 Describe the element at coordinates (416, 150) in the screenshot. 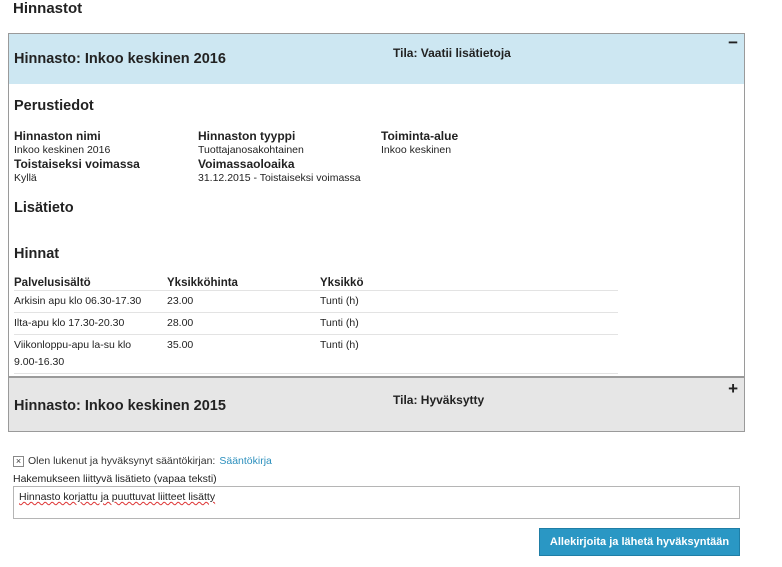

I see `operating-area-value: Inkoo keskinen` at that location.